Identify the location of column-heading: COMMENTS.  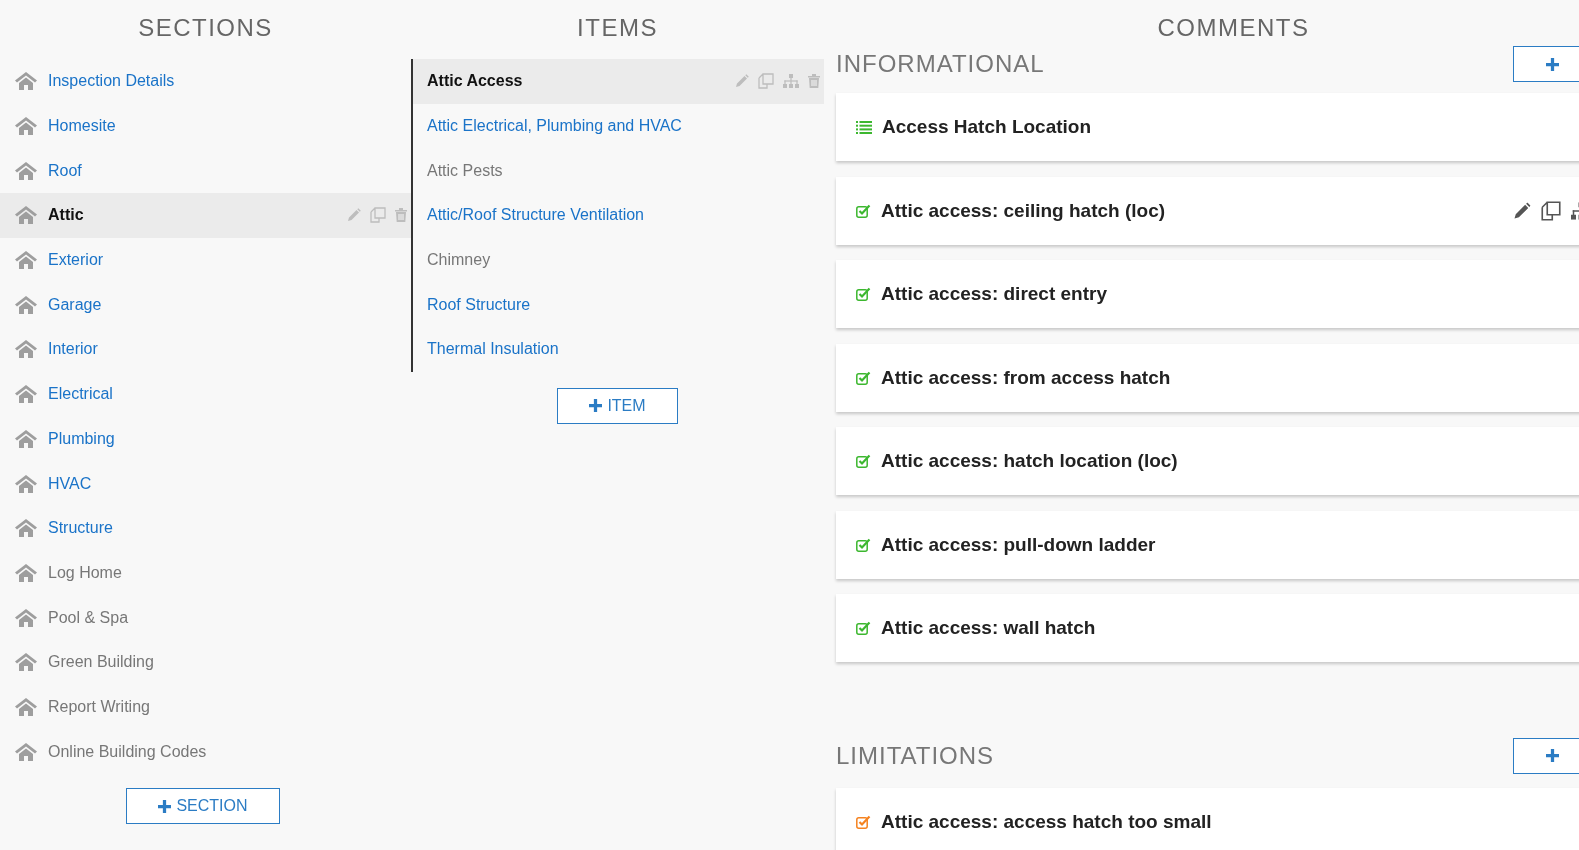
(1233, 28).